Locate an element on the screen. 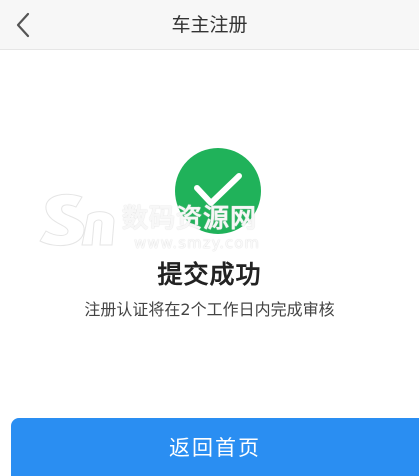 This screenshot has width=419, height=476. navigation-bar: 车主注册 is located at coordinates (209, 25).